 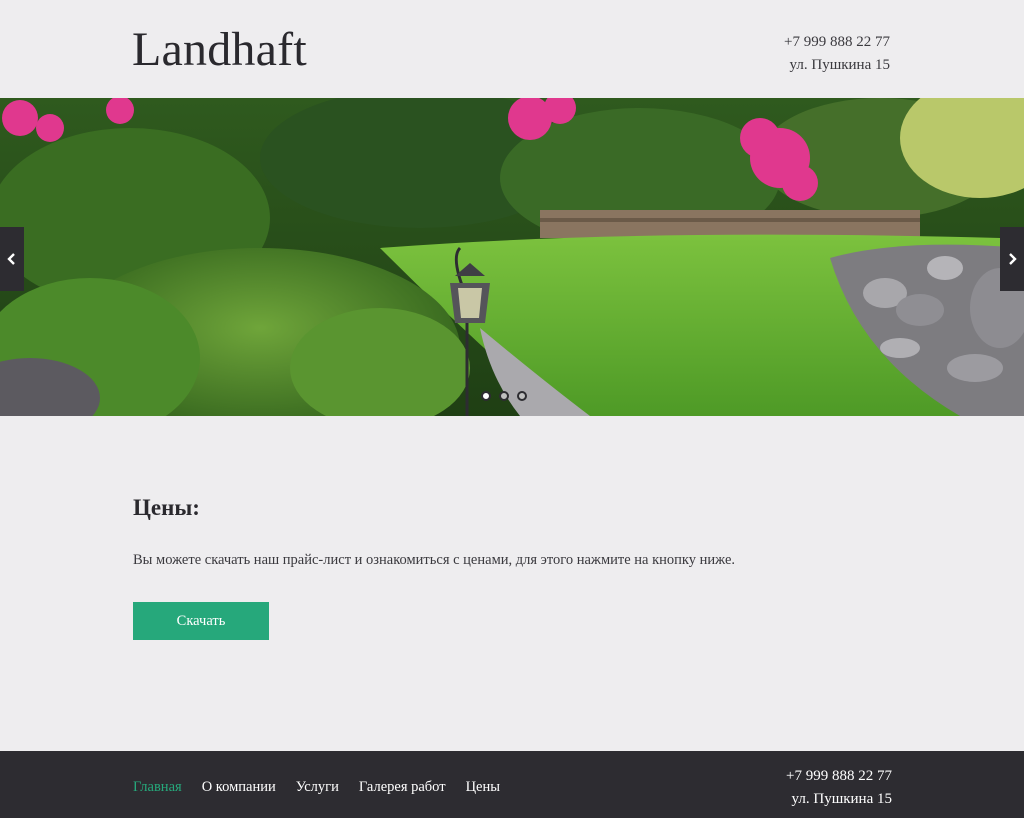 I want to click on chevron-left-icon, so click(x=11, y=259).